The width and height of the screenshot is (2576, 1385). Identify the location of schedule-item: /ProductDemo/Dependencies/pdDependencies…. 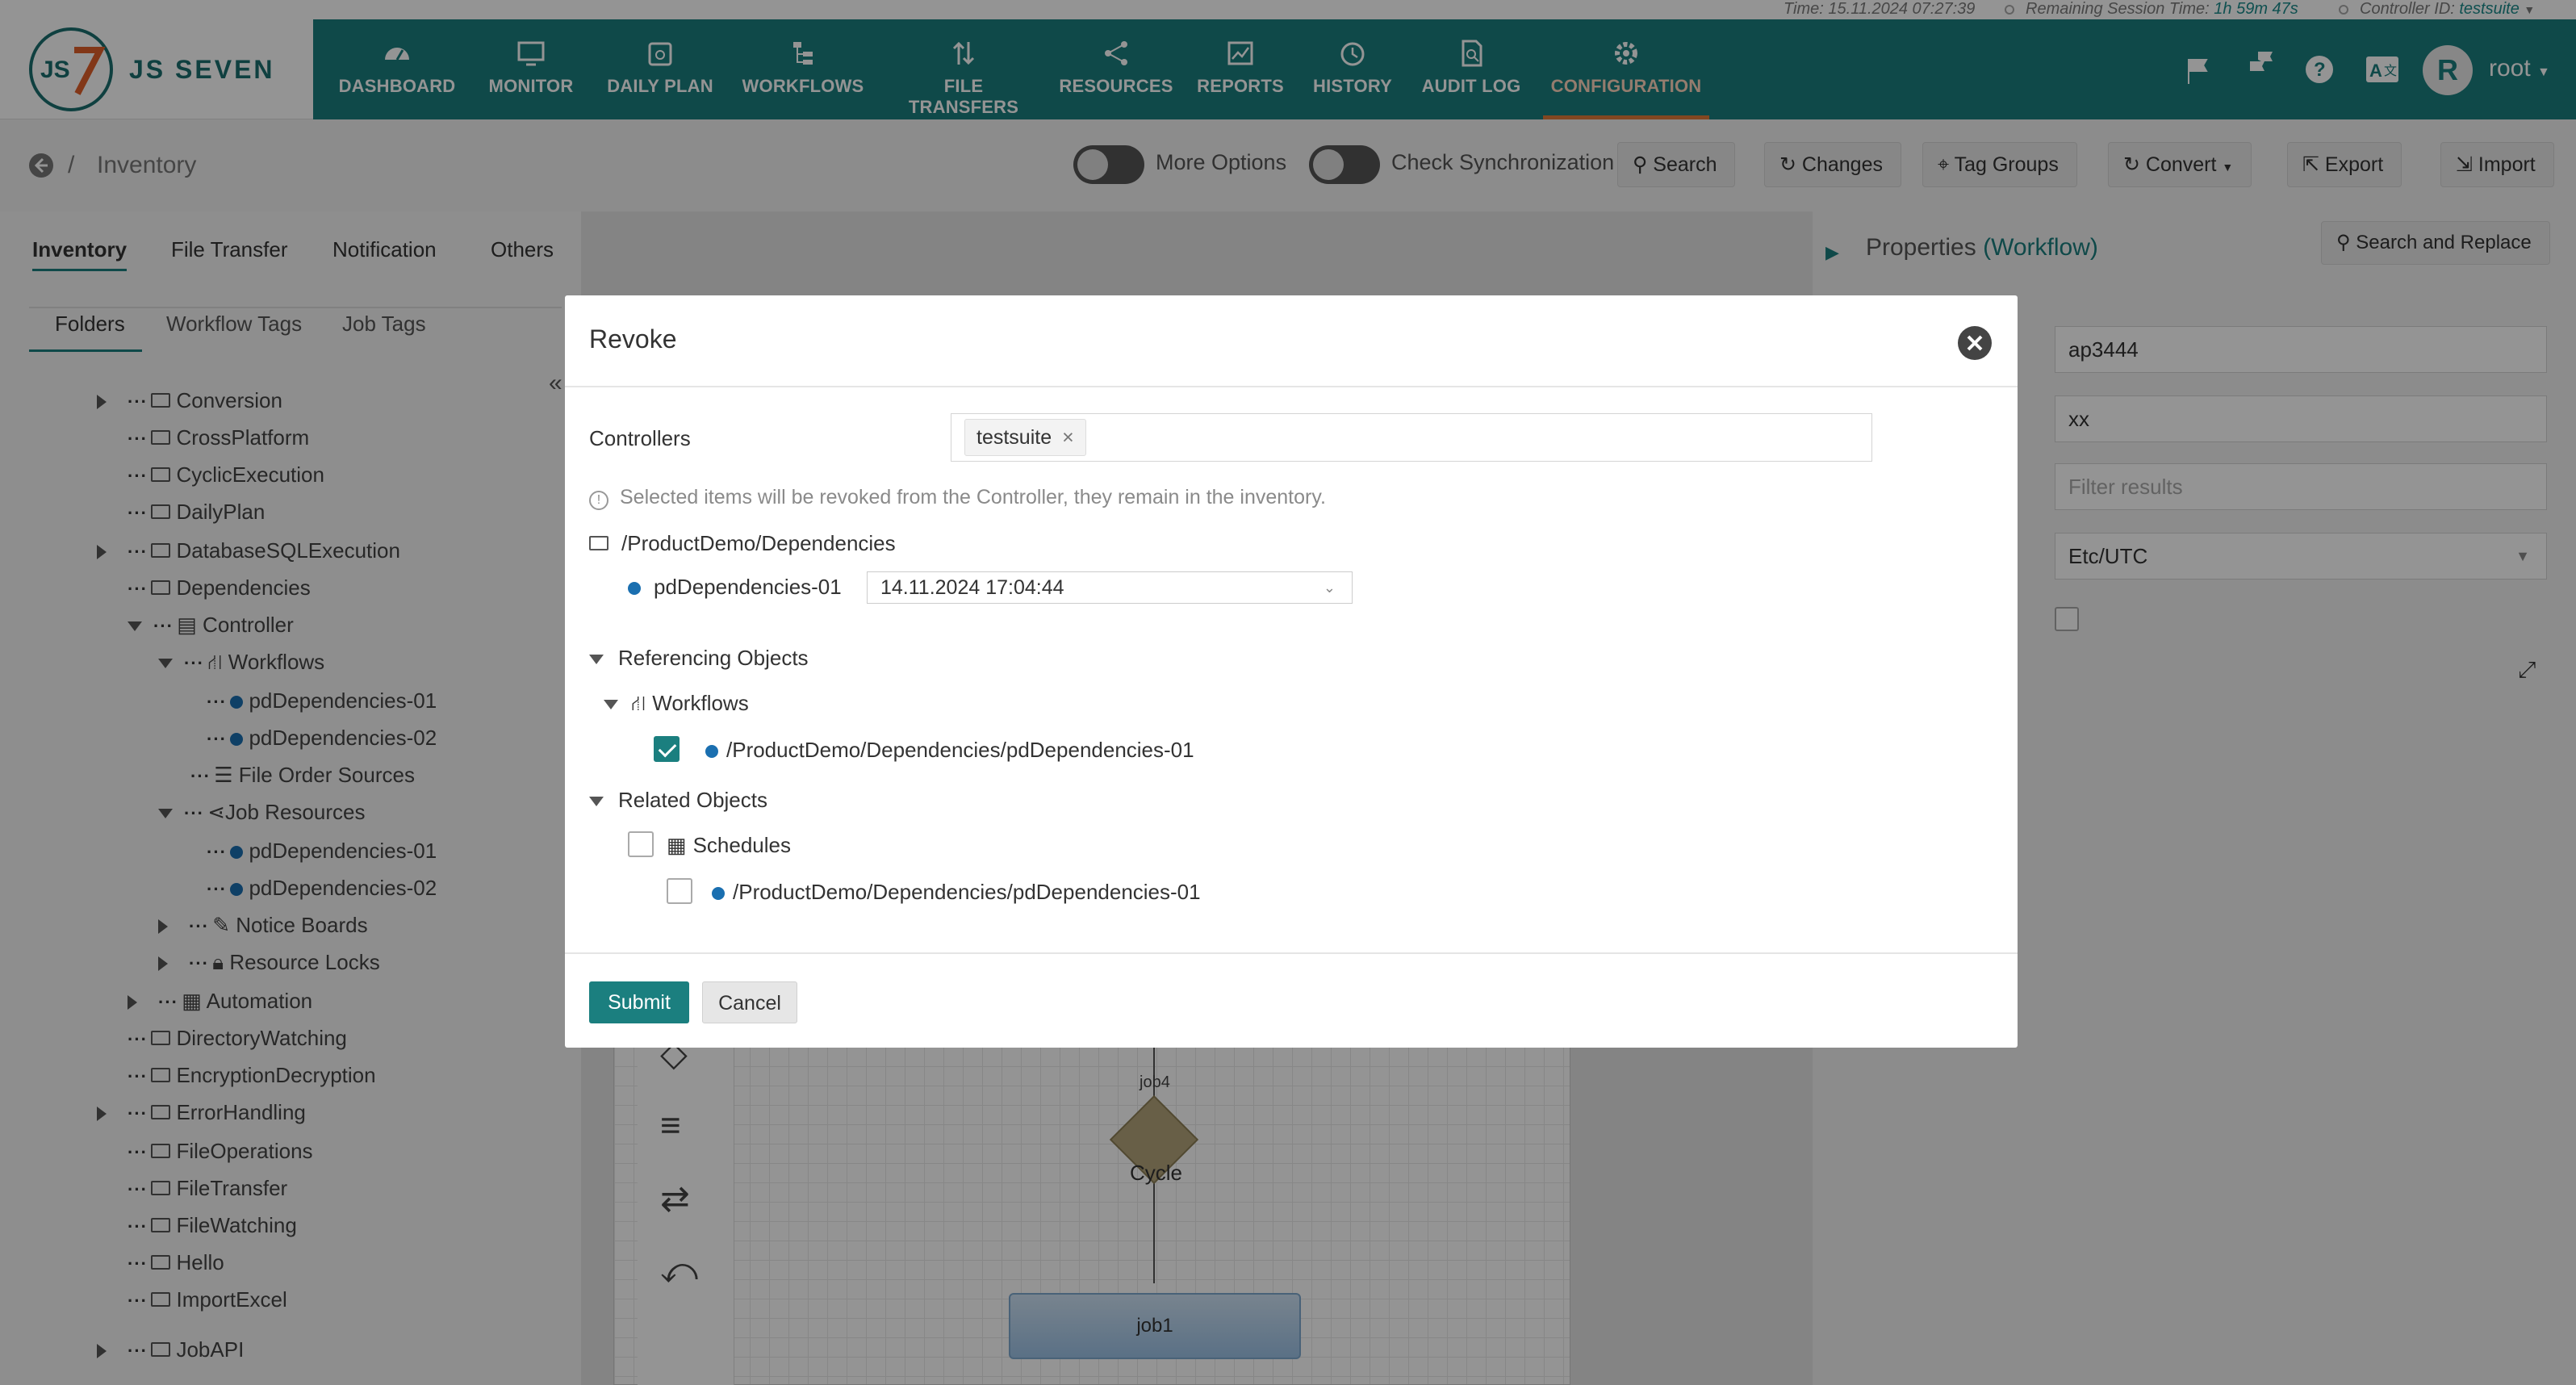
(956, 893).